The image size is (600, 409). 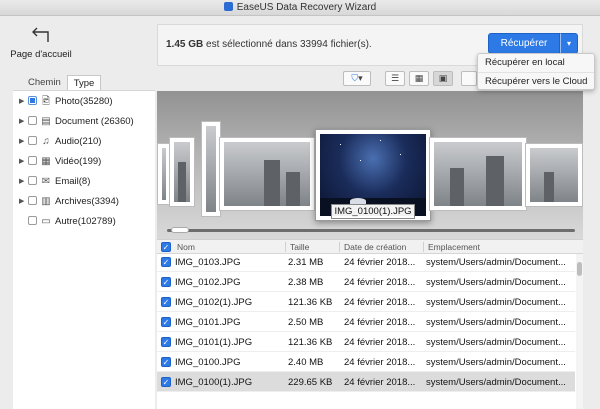 I want to click on cell-name: IMG_0101.JPG, so click(x=208, y=322).